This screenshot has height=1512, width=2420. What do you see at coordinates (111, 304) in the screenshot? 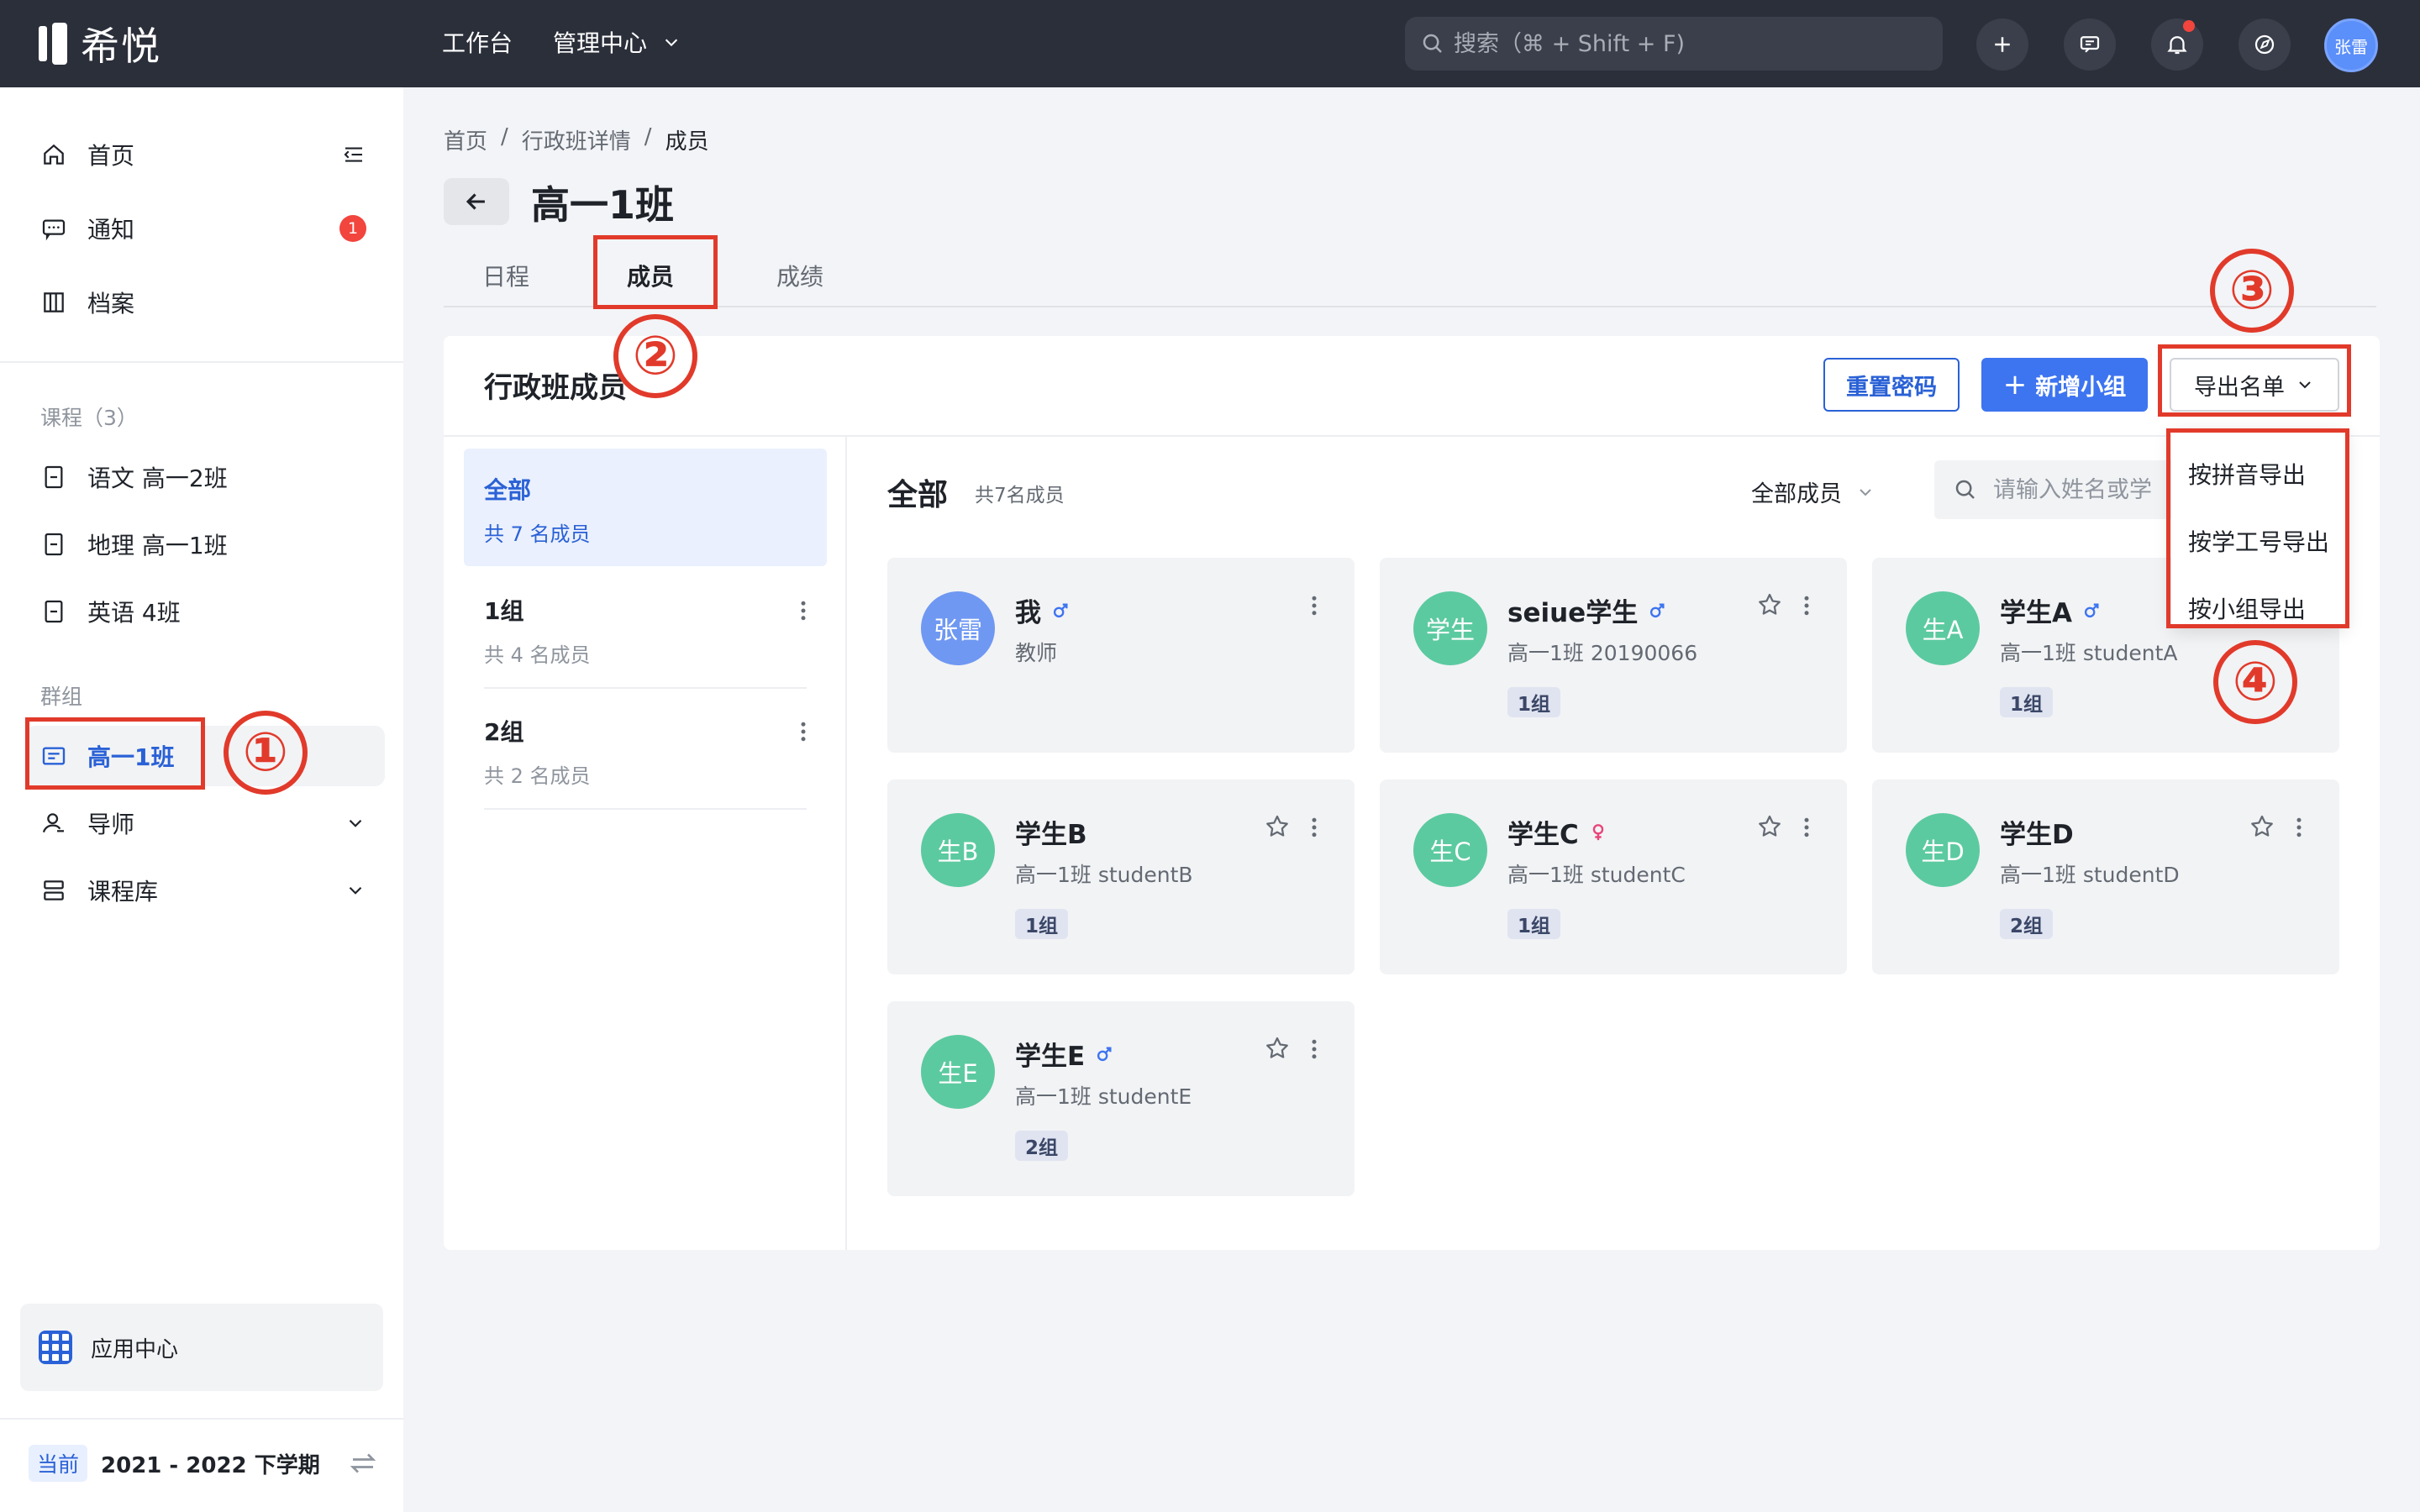
I see `sidebar-item-label: 档案` at bounding box center [111, 304].